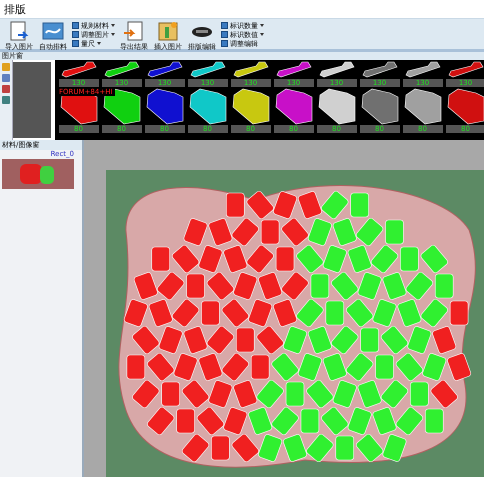  I want to click on export-icon, so click(134, 31).